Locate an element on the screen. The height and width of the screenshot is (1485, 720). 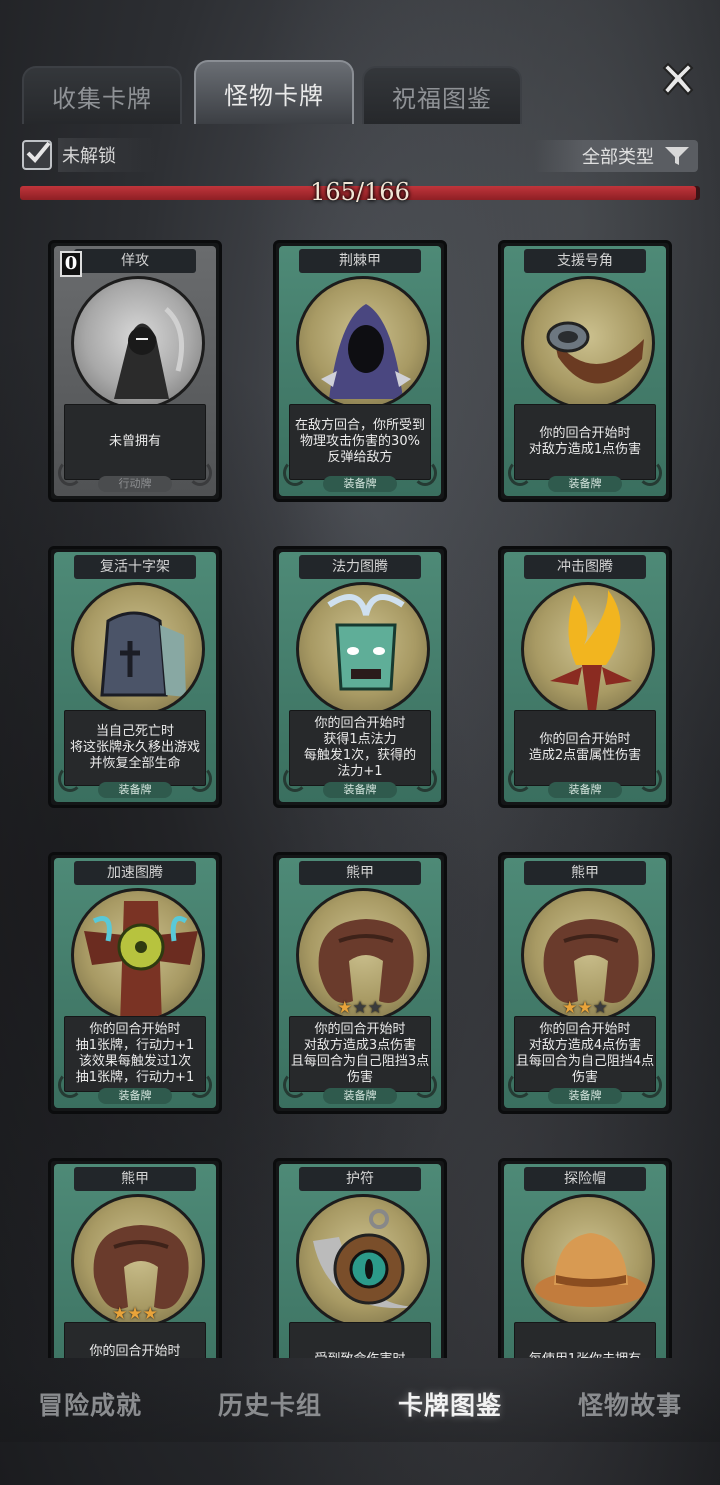
card-description: 你的回合开始时 对敌方造成4点伤害 且每回合为自己阻挡4点 伤害 is located at coordinates (585, 1054).